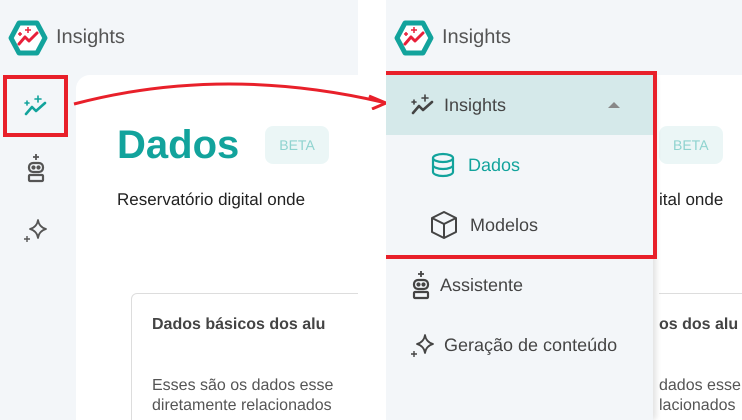  Describe the element at coordinates (699, 325) in the screenshot. I see `card-title: os dos alu` at that location.